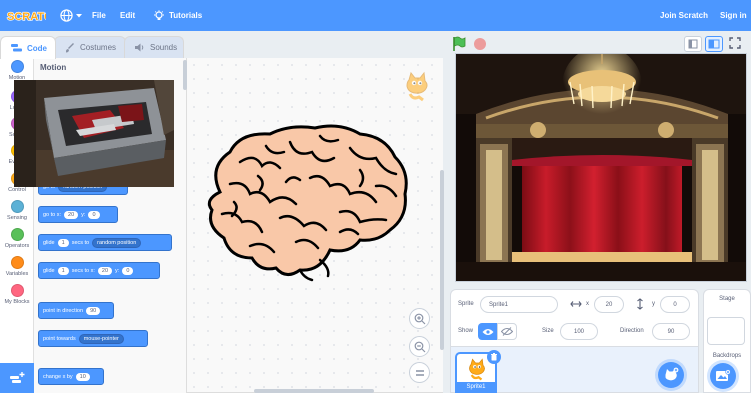  I want to click on normal-stage-icon, so click(714, 44).